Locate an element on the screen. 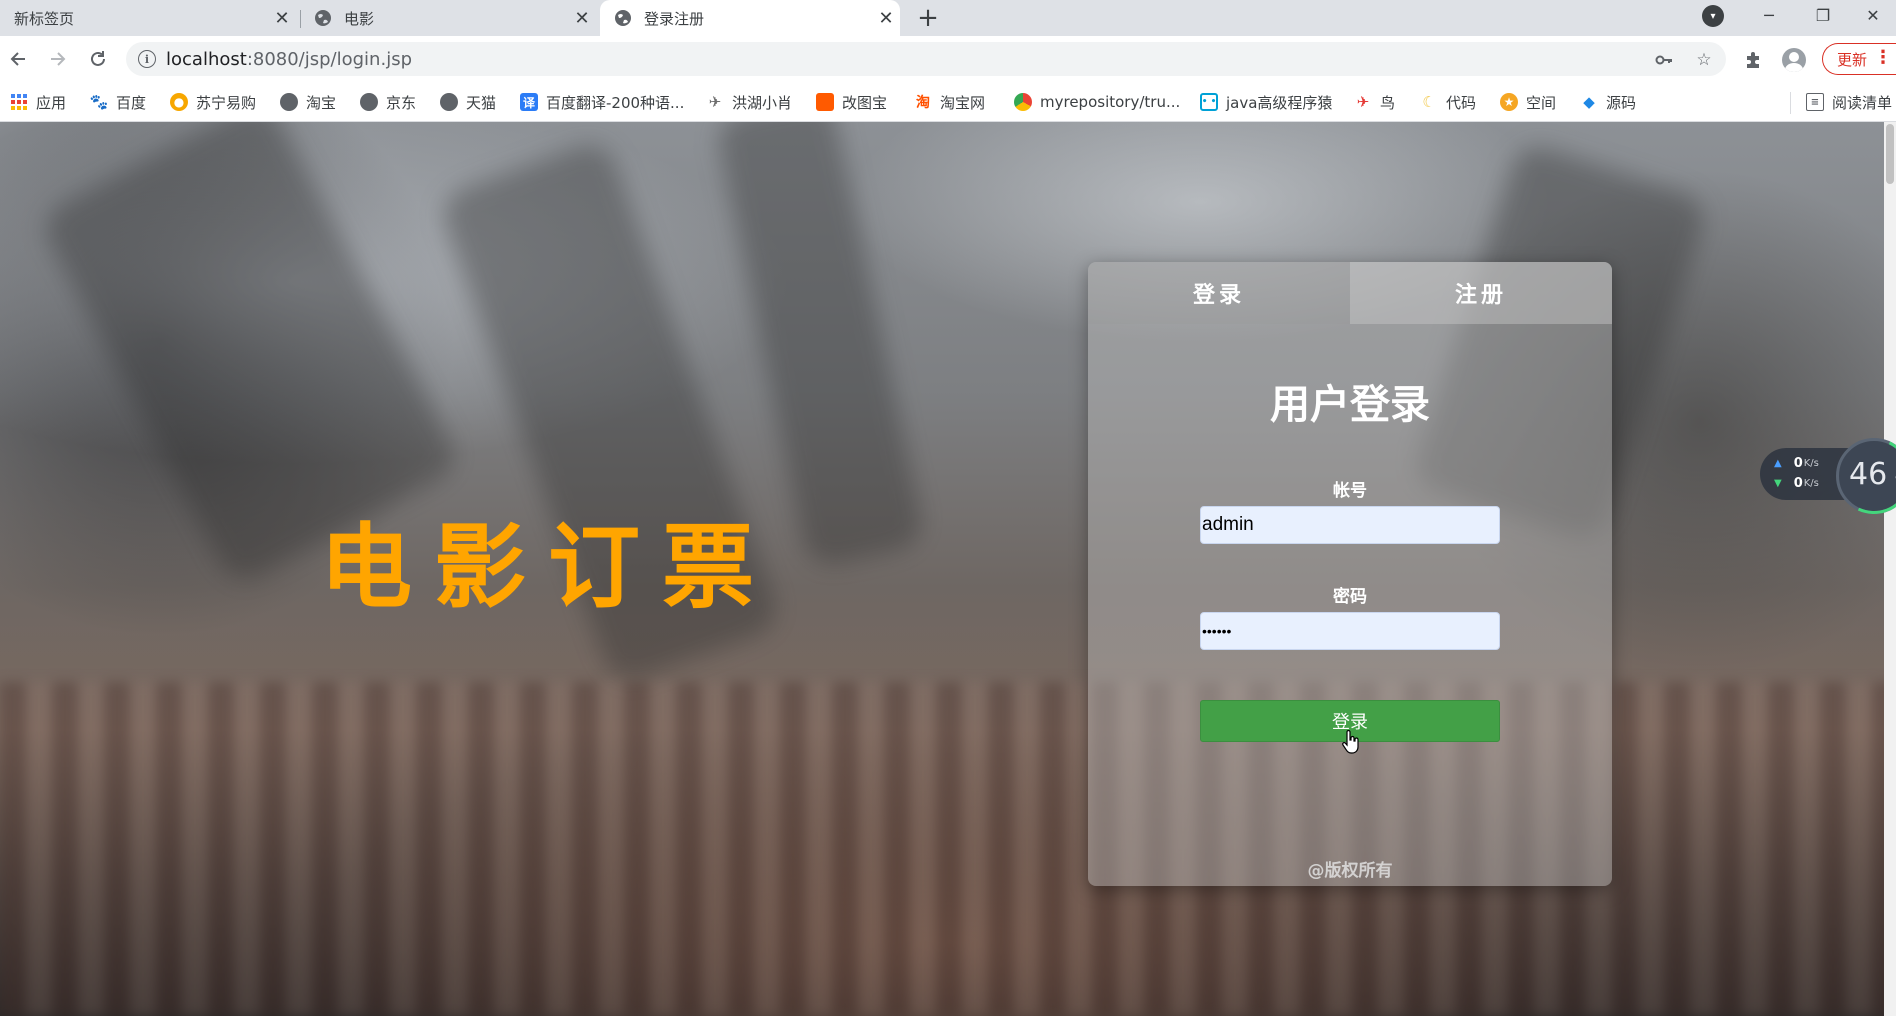  bookmark-suning: ● 苏宁易购 is located at coordinates (213, 102).